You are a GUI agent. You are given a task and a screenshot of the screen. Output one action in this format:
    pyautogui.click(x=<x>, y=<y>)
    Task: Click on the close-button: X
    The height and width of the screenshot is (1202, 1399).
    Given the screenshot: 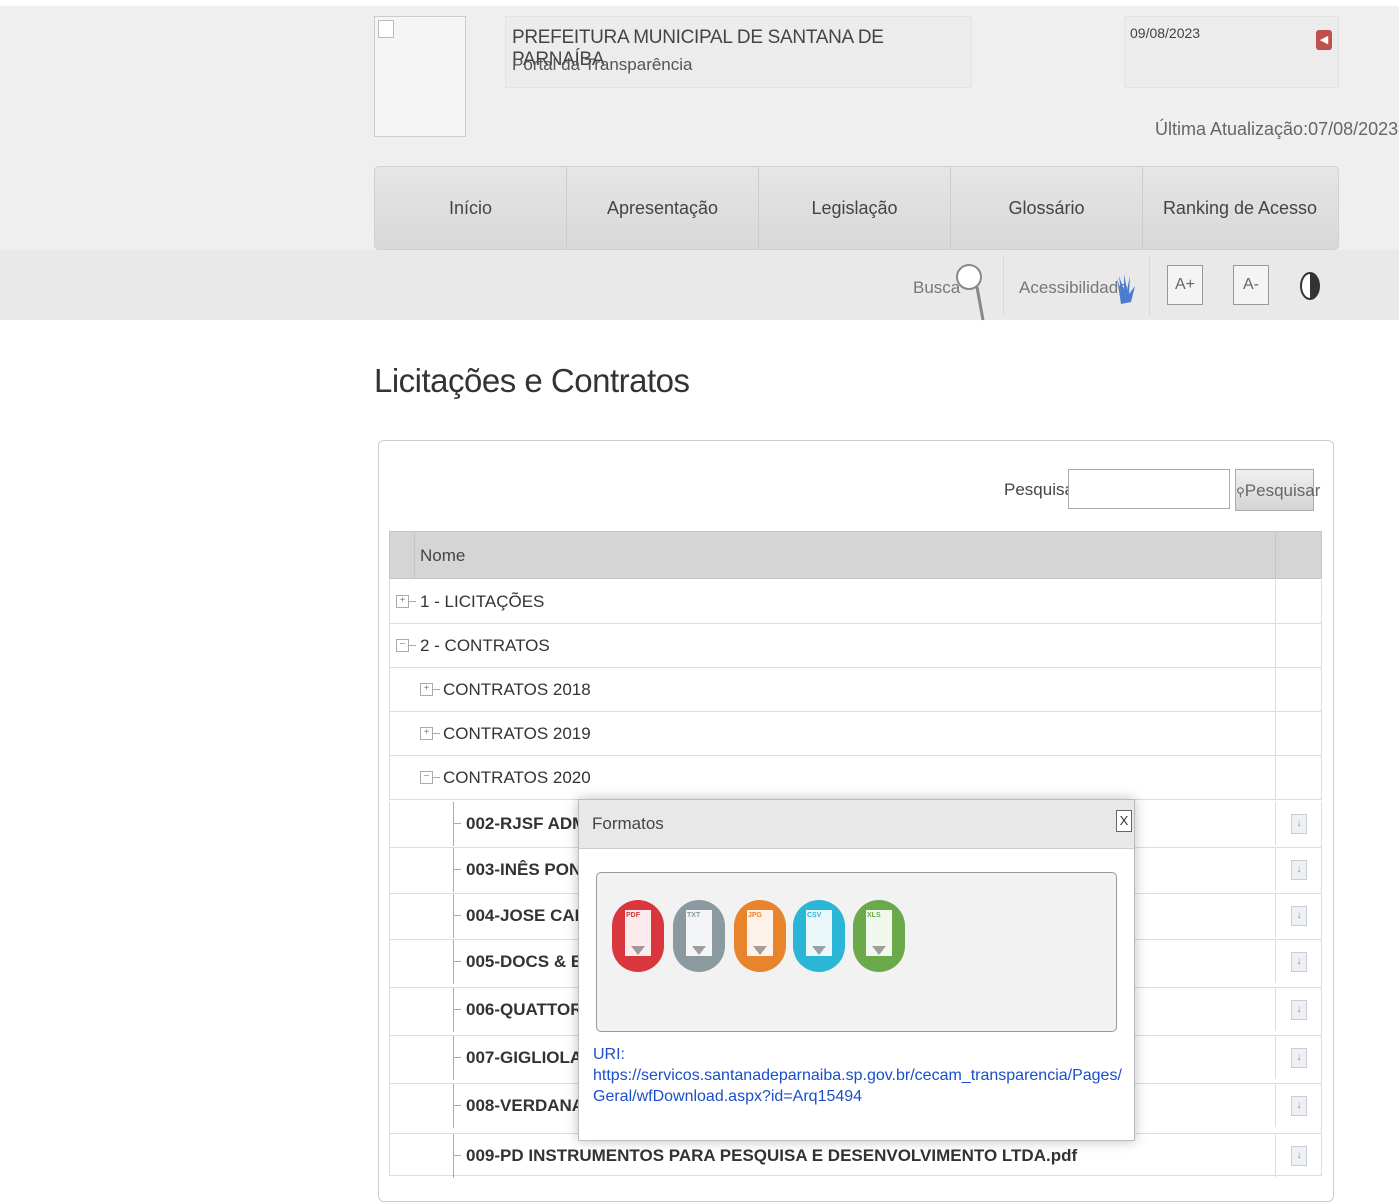 What is the action you would take?
    pyautogui.click(x=1124, y=821)
    